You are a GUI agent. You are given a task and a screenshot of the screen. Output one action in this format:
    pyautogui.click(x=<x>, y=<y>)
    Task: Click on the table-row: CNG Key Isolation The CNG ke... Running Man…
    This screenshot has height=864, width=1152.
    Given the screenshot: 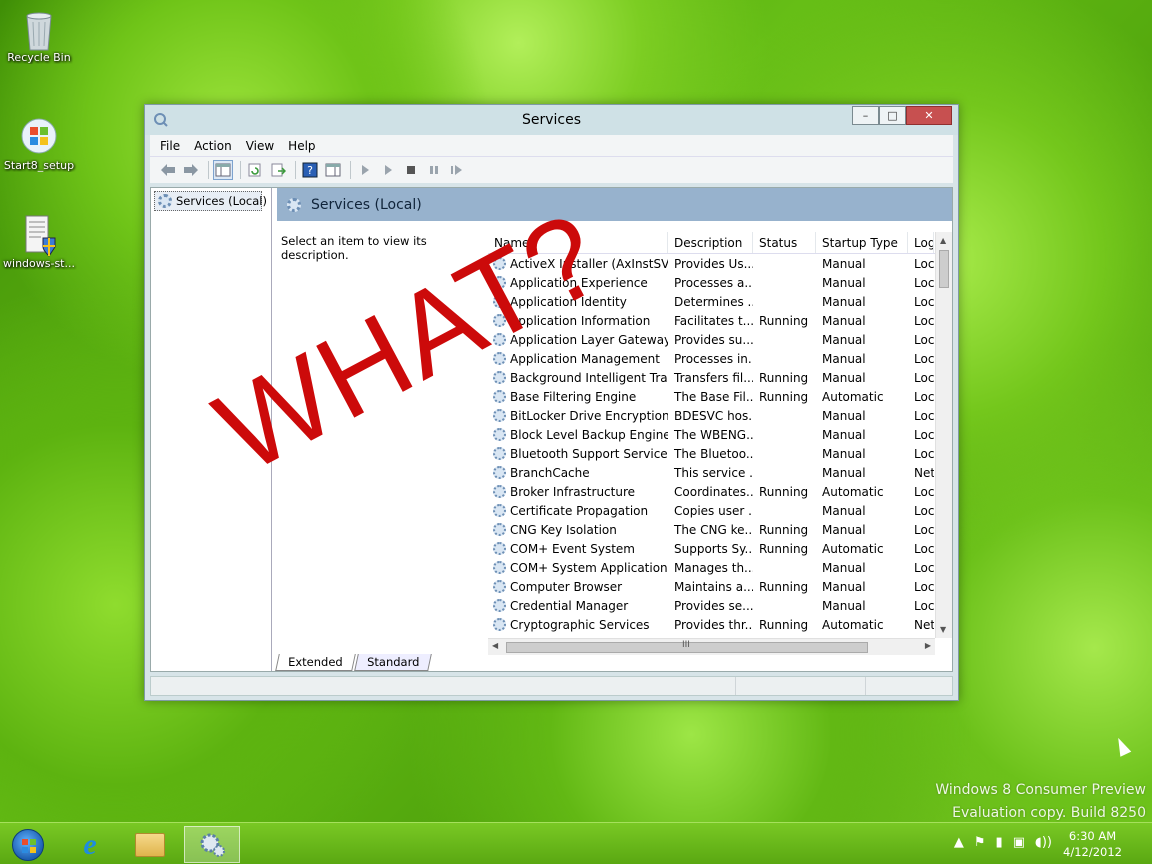 What is the action you would take?
    pyautogui.click(x=720, y=529)
    